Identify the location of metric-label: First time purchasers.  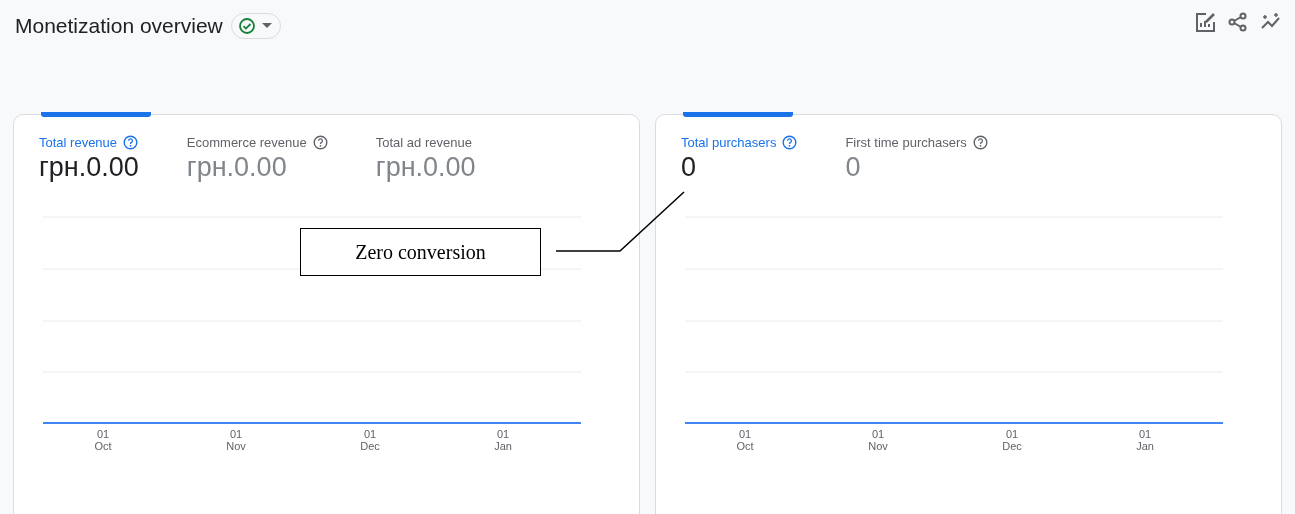
(906, 142).